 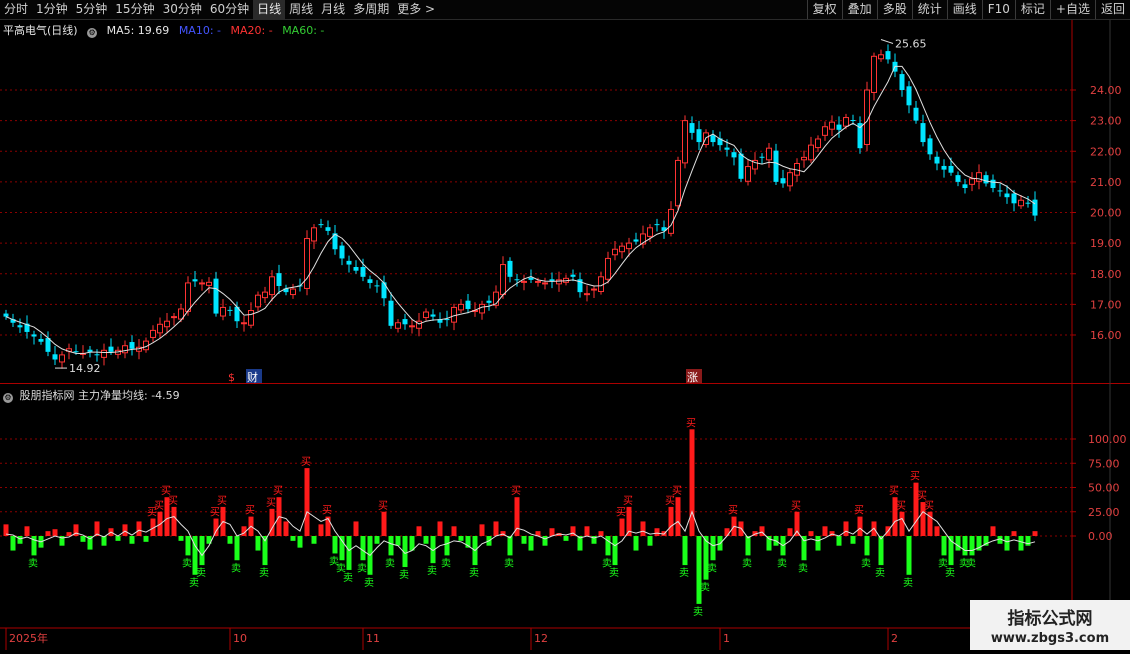 I want to click on period-tab-0: 分时, so click(x=16, y=9).